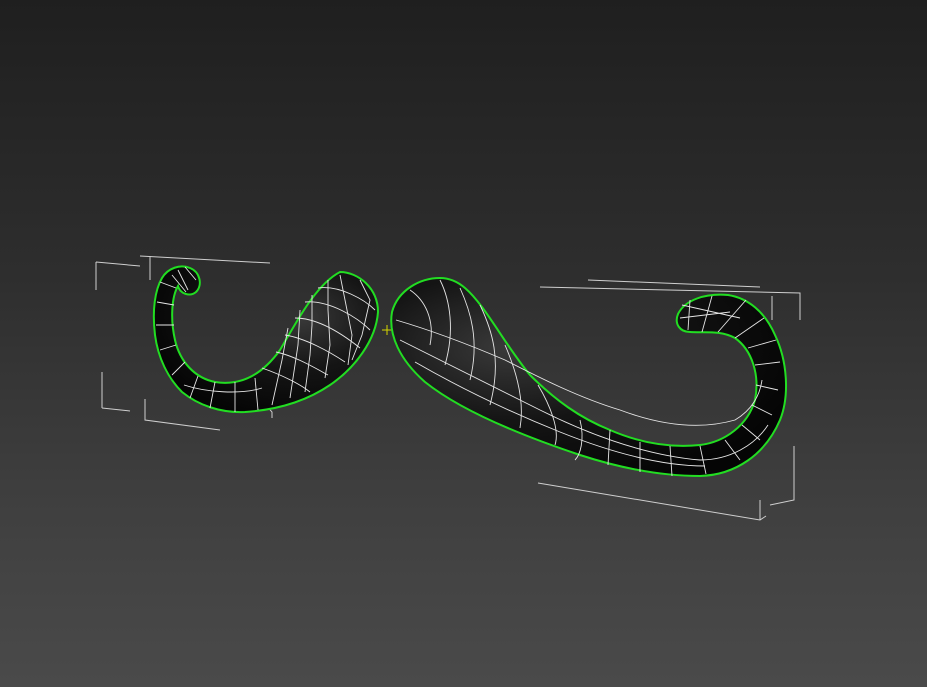 Image resolution: width=927 pixels, height=687 pixels. I want to click on mustache-right-half, so click(589, 377).